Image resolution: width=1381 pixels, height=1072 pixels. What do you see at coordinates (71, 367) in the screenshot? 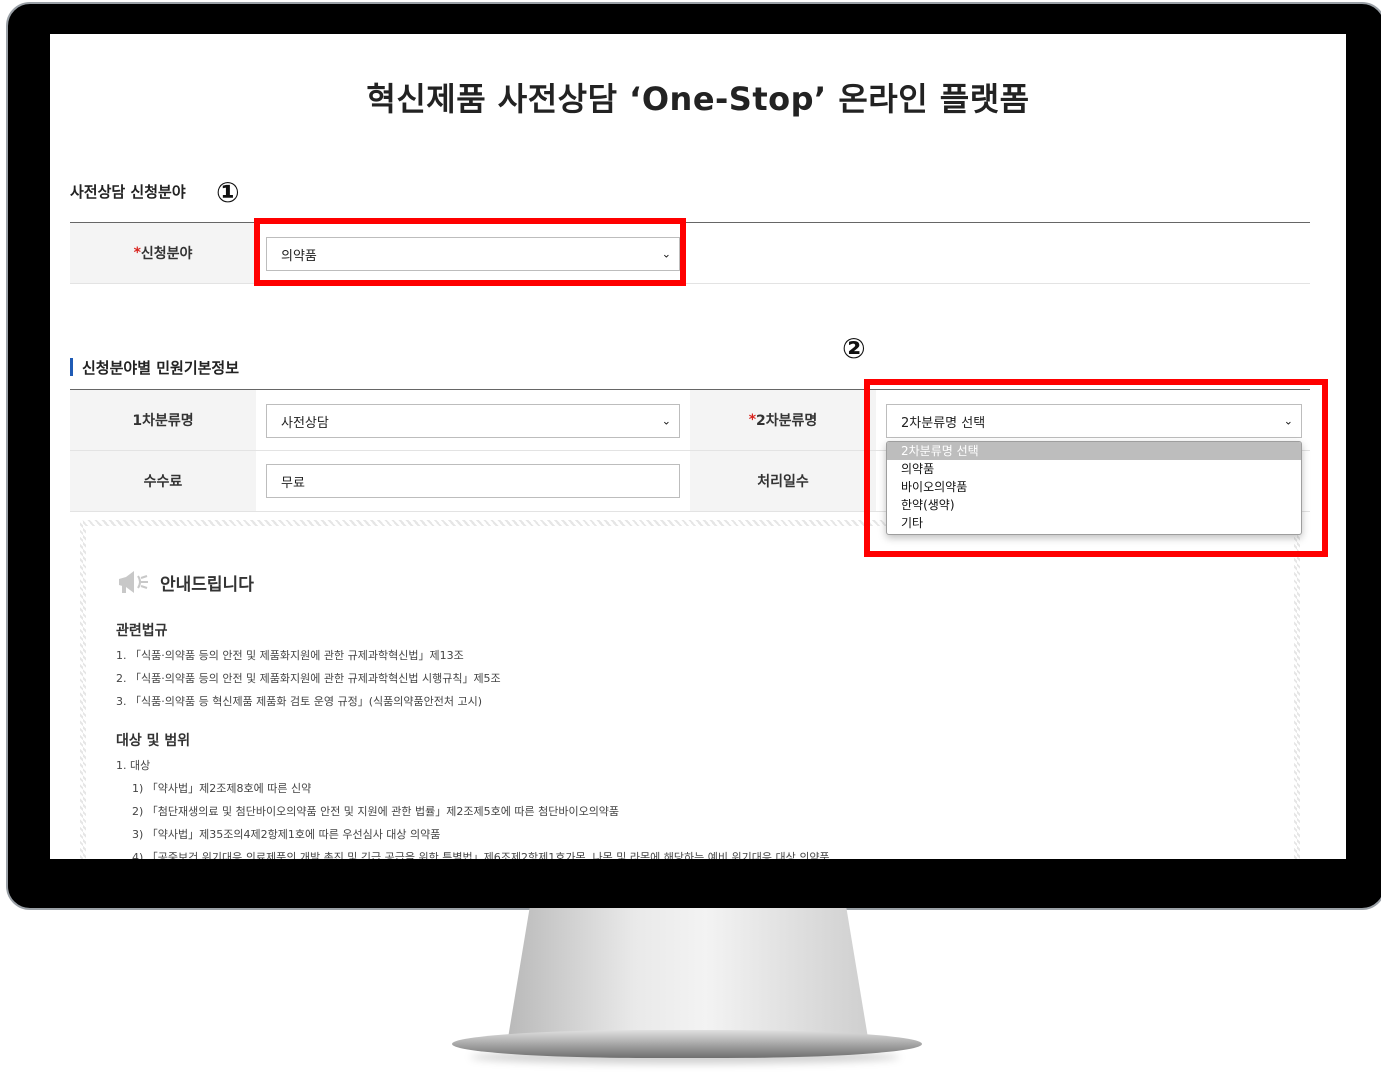
I see `section-accent-bar` at bounding box center [71, 367].